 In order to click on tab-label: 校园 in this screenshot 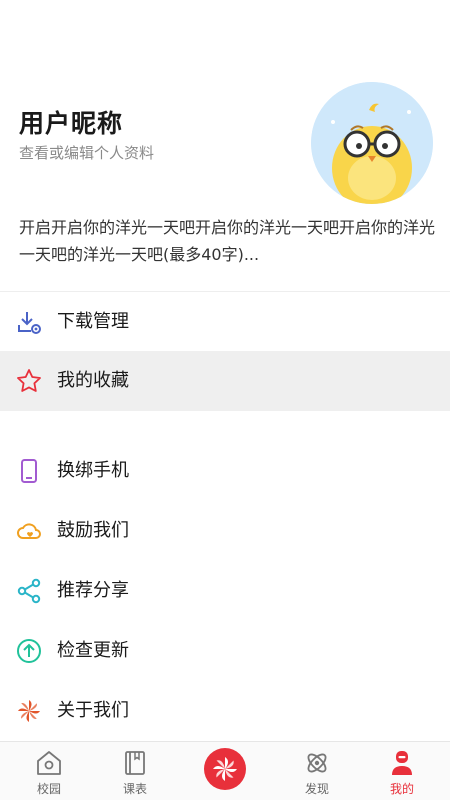, I will do `click(48, 789)`.